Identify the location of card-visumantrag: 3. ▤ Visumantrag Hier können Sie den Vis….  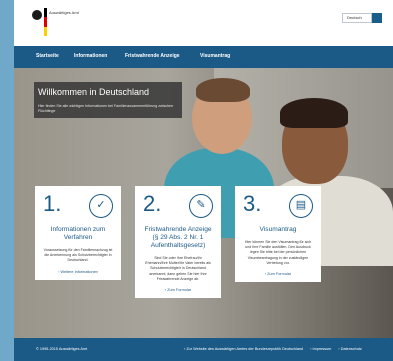
(278, 234).